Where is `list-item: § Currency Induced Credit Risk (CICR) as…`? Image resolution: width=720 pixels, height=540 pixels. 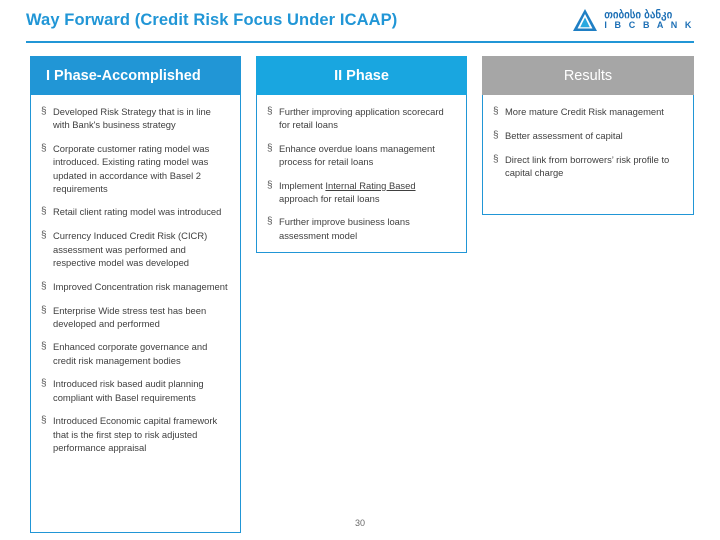 list-item: § Currency Induced Credit Risk (CICR) as… is located at coordinates (134, 249).